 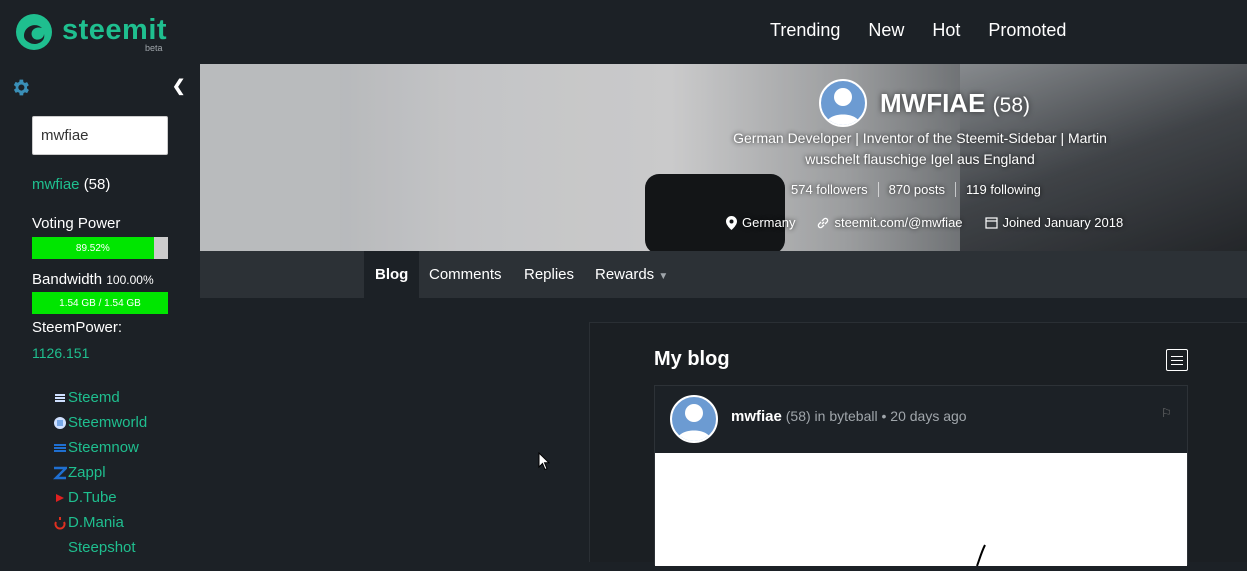 I want to click on page-title: My blog, so click(x=692, y=359).